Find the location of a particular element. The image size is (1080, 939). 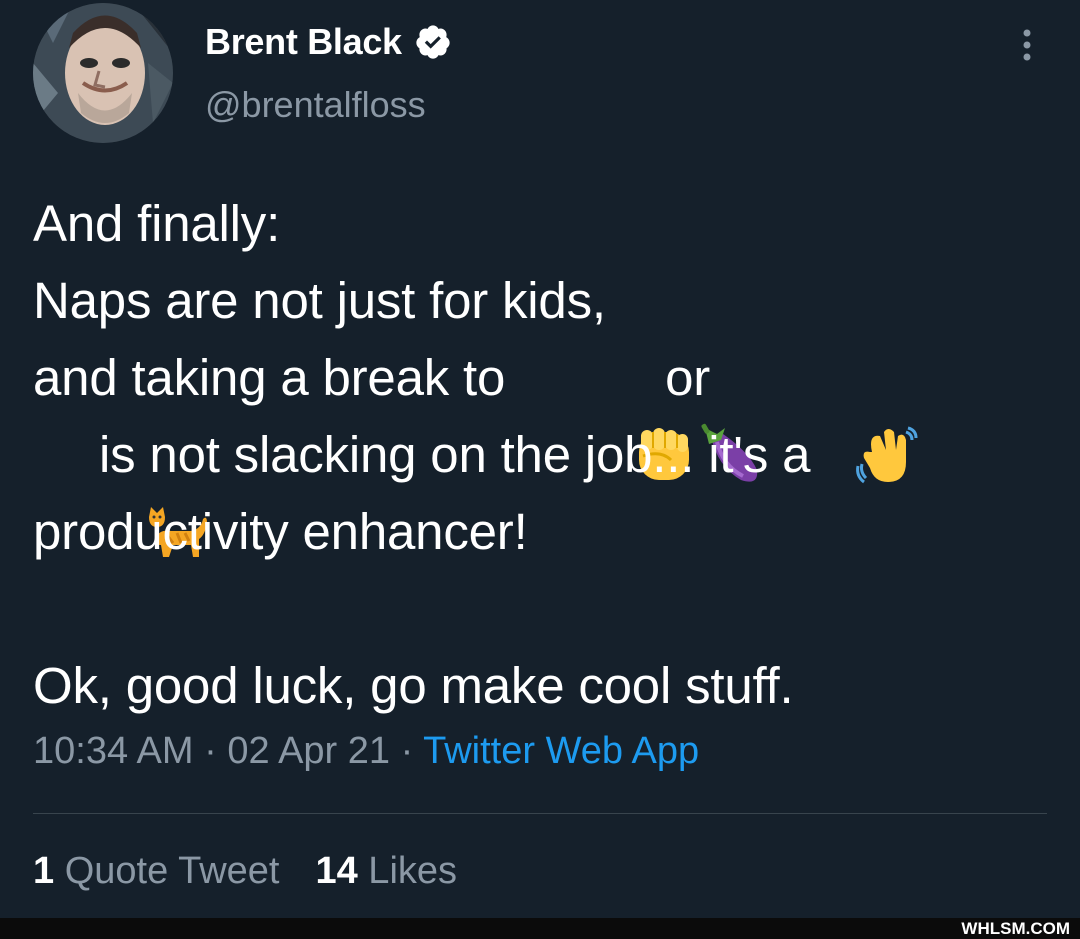

tweet-source-link: Twitter Web App is located at coordinates (561, 751).